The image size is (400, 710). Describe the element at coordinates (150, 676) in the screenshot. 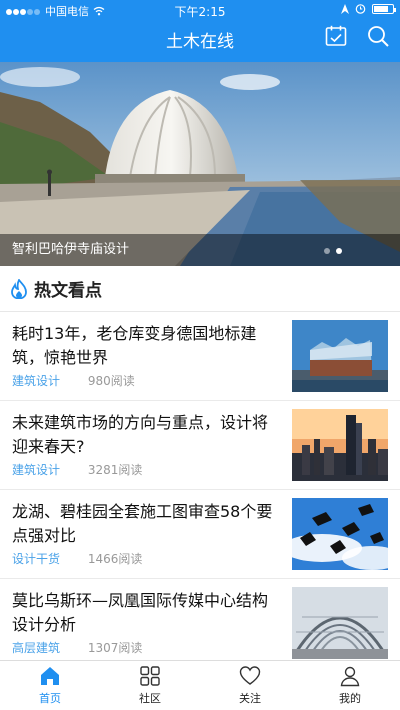

I see `grid-icon` at that location.